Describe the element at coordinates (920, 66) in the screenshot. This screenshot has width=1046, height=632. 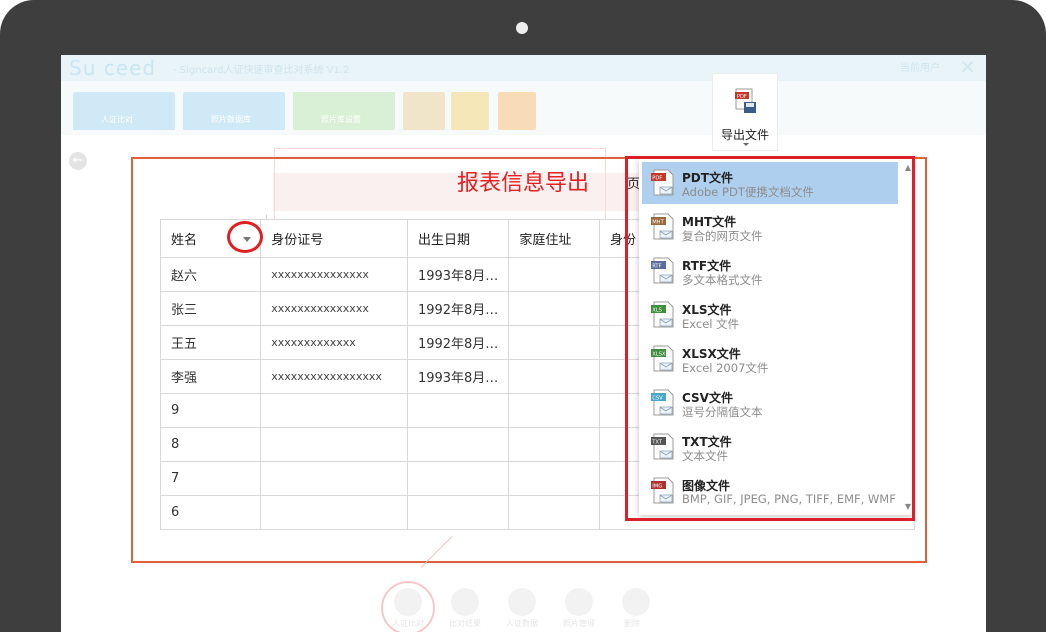
I see `current-user: 当前用户` at that location.